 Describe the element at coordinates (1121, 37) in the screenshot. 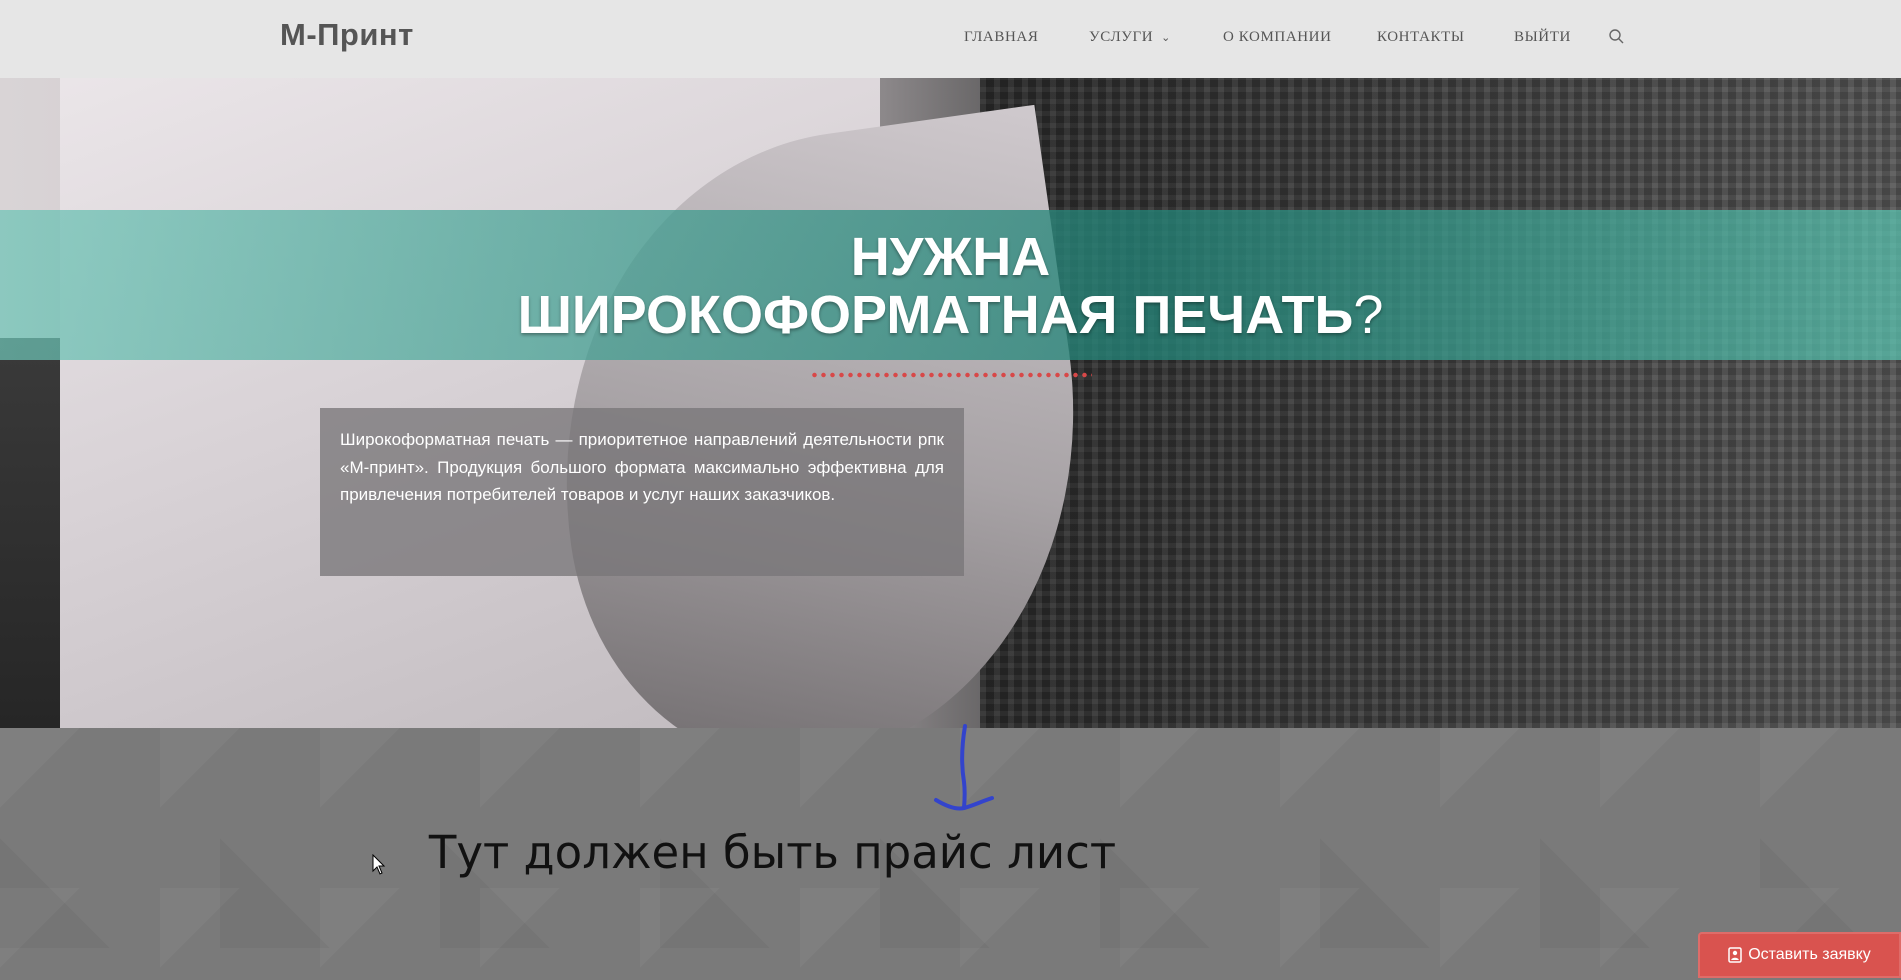

I see `nav-label: УСЛУГИ` at that location.